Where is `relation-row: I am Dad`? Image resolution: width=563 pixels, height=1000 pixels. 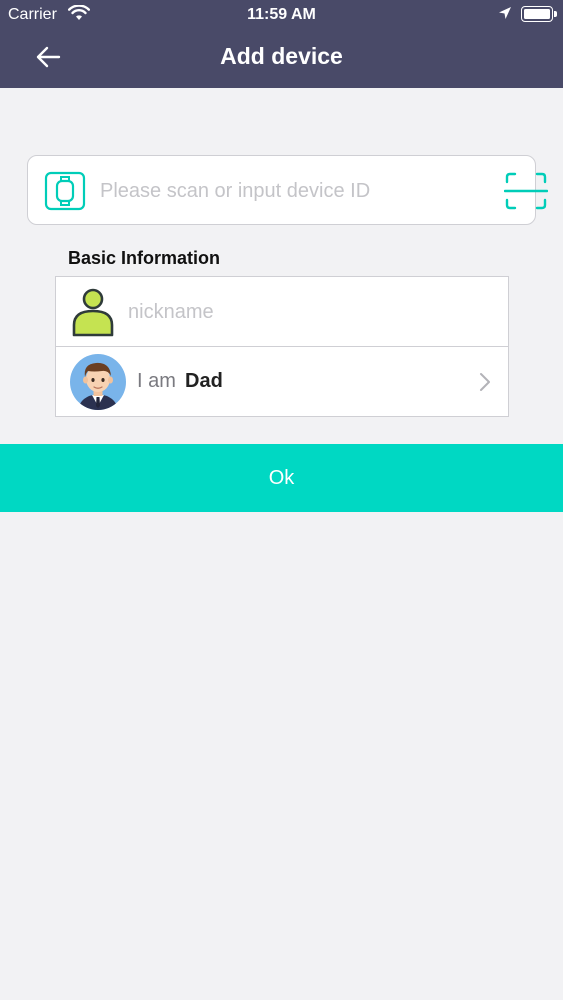 relation-row: I am Dad is located at coordinates (282, 382).